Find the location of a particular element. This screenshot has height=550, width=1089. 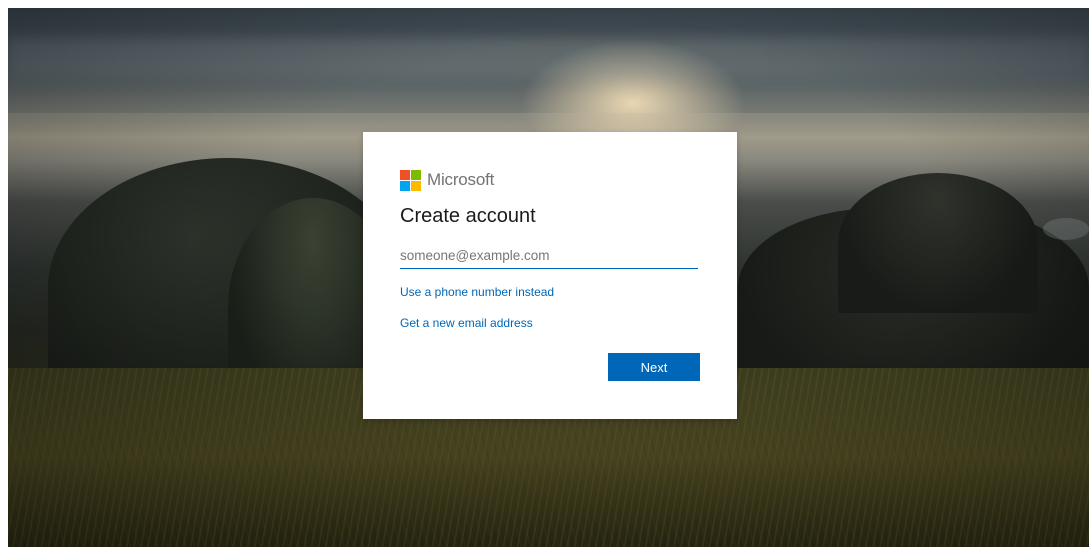

brand-name: Microsoft is located at coordinates (461, 179).